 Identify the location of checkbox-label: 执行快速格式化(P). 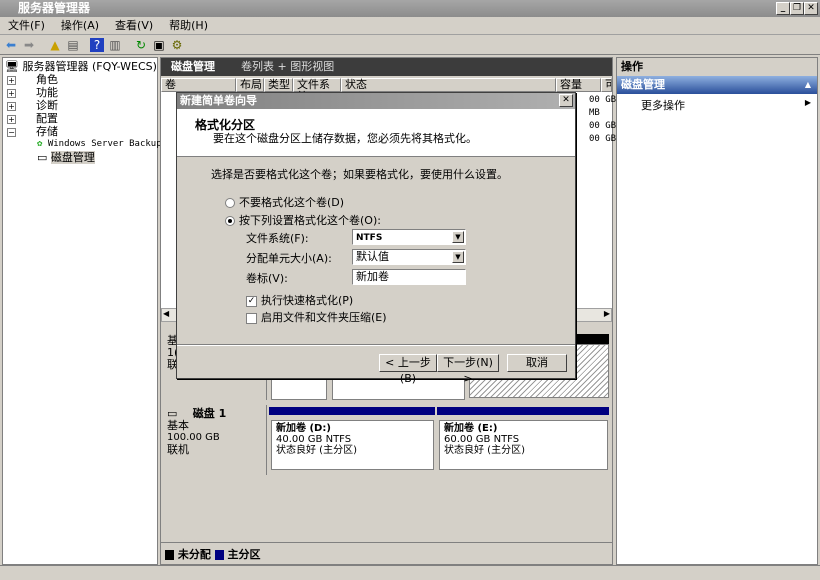
(307, 300).